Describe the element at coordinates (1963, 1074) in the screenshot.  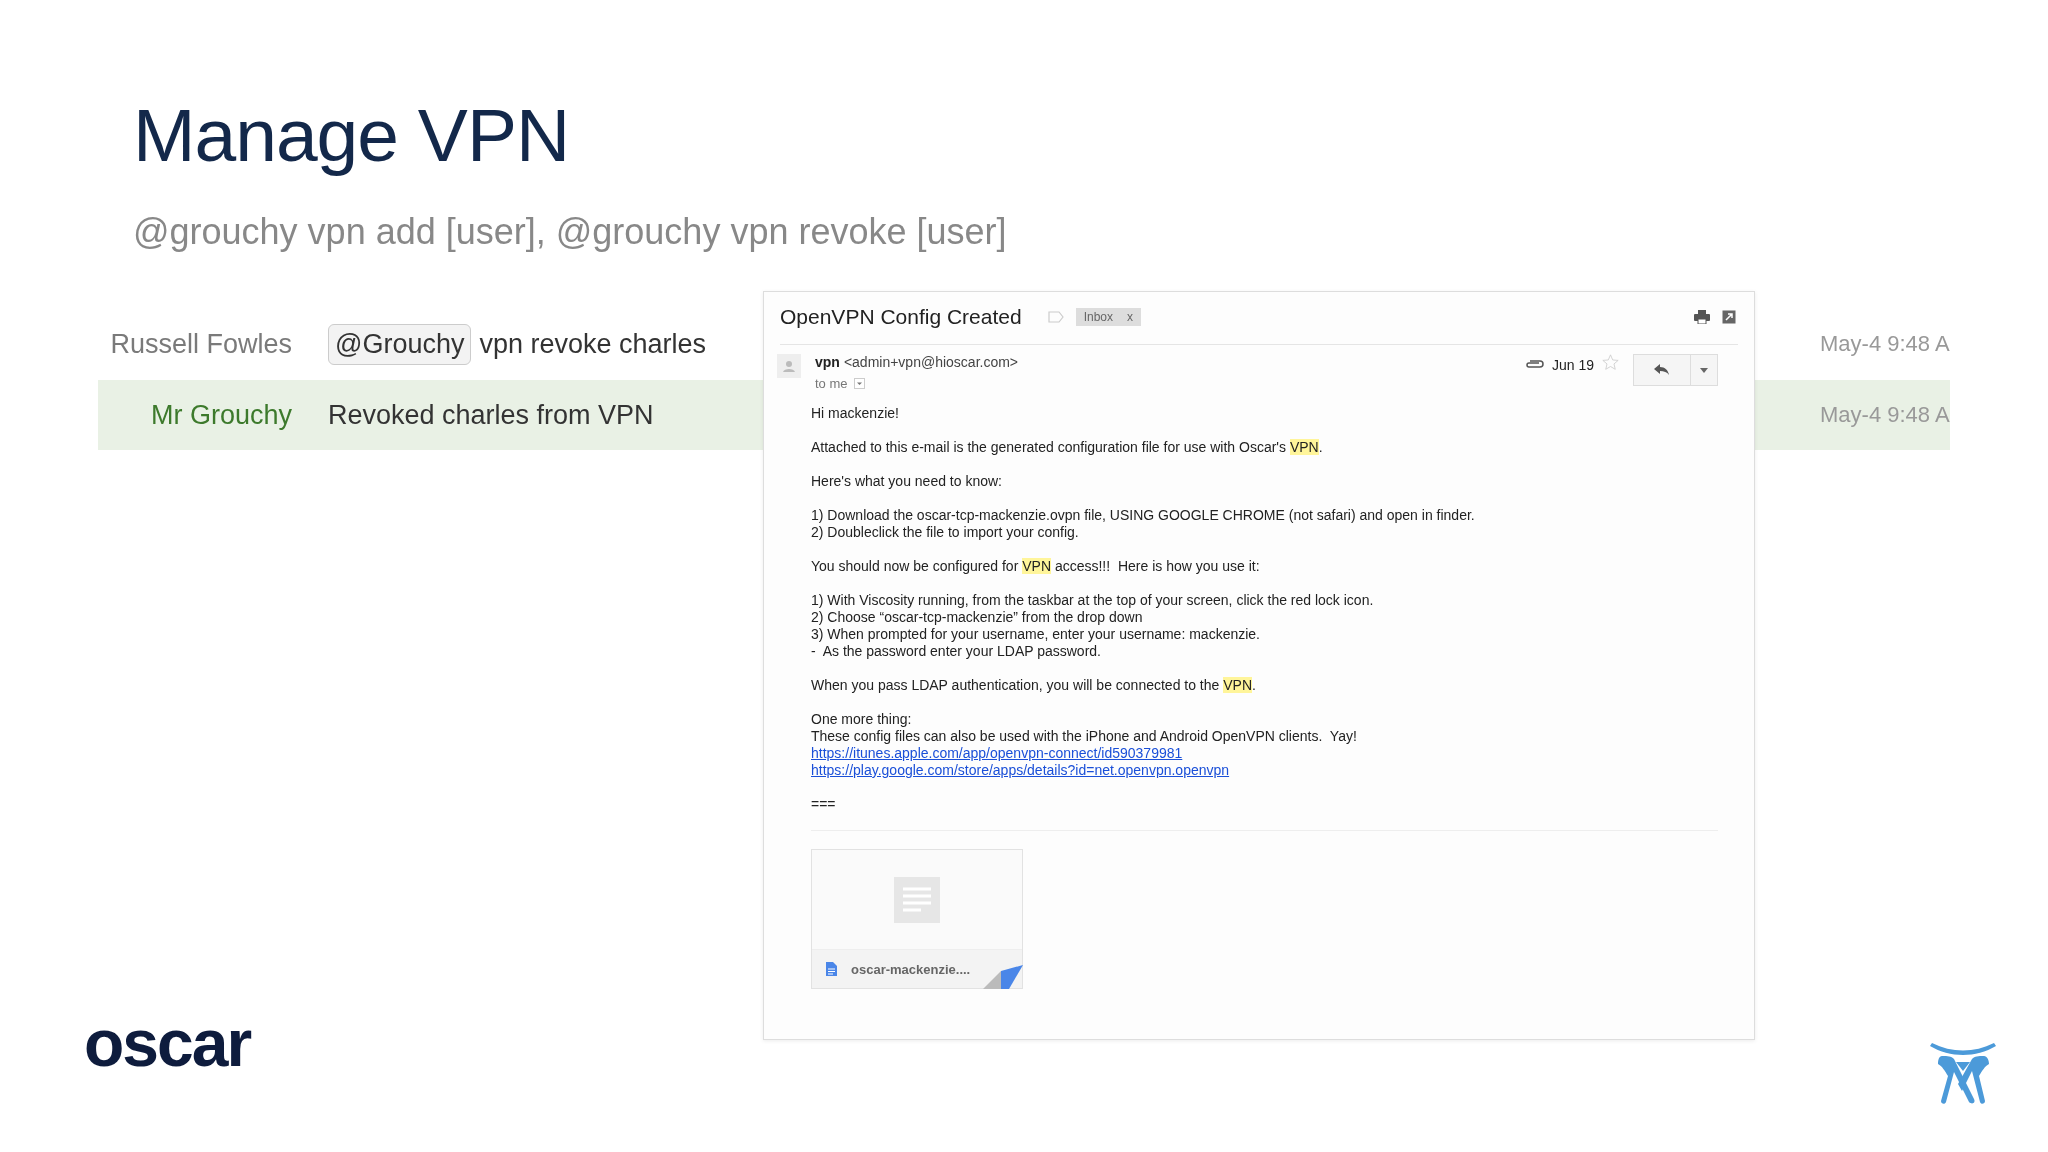
I see `atlassian-logo-icon` at that location.